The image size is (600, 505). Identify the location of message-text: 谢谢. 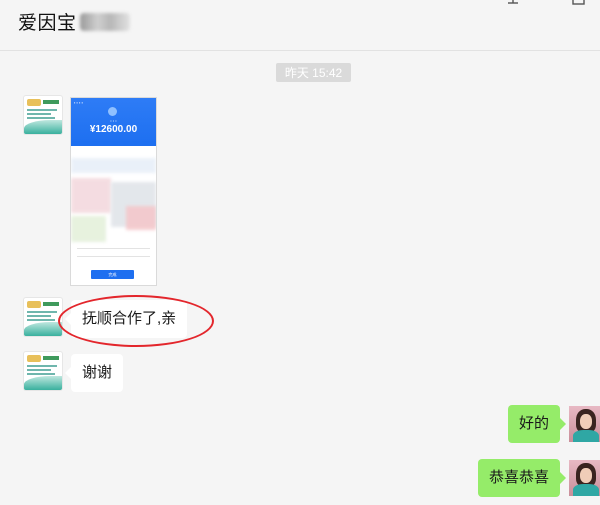
(97, 372).